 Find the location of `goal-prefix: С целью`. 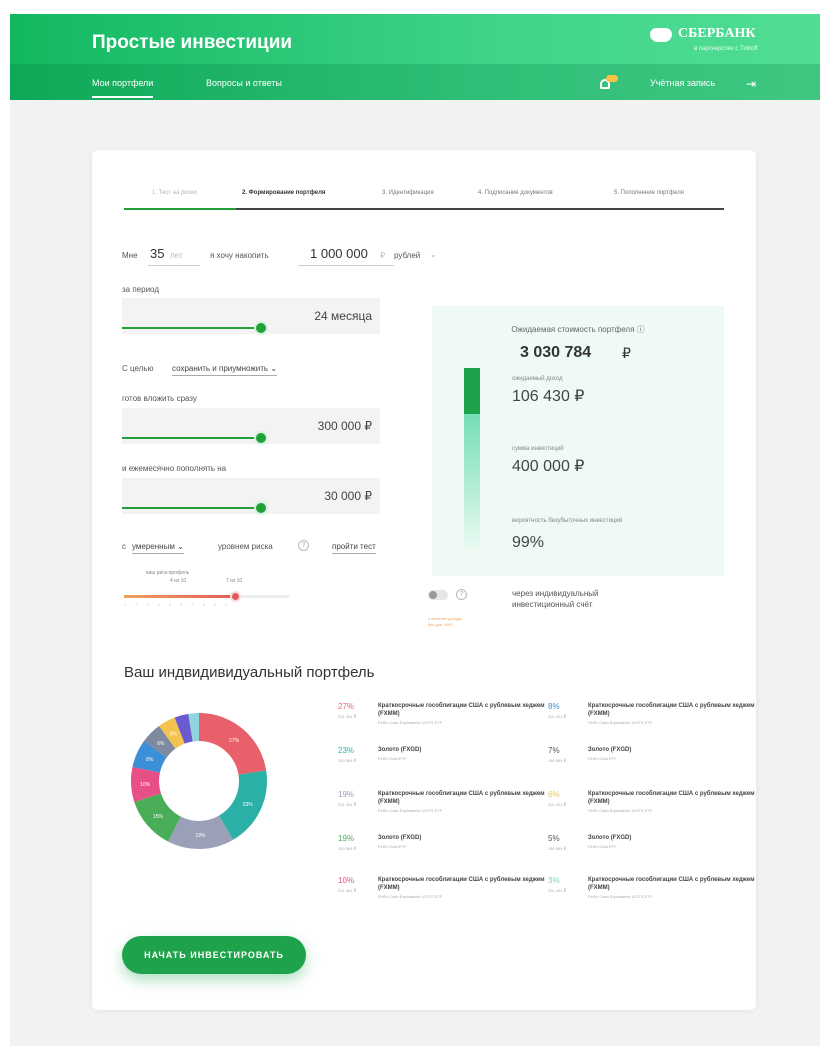

goal-prefix: С целью is located at coordinates (138, 368).